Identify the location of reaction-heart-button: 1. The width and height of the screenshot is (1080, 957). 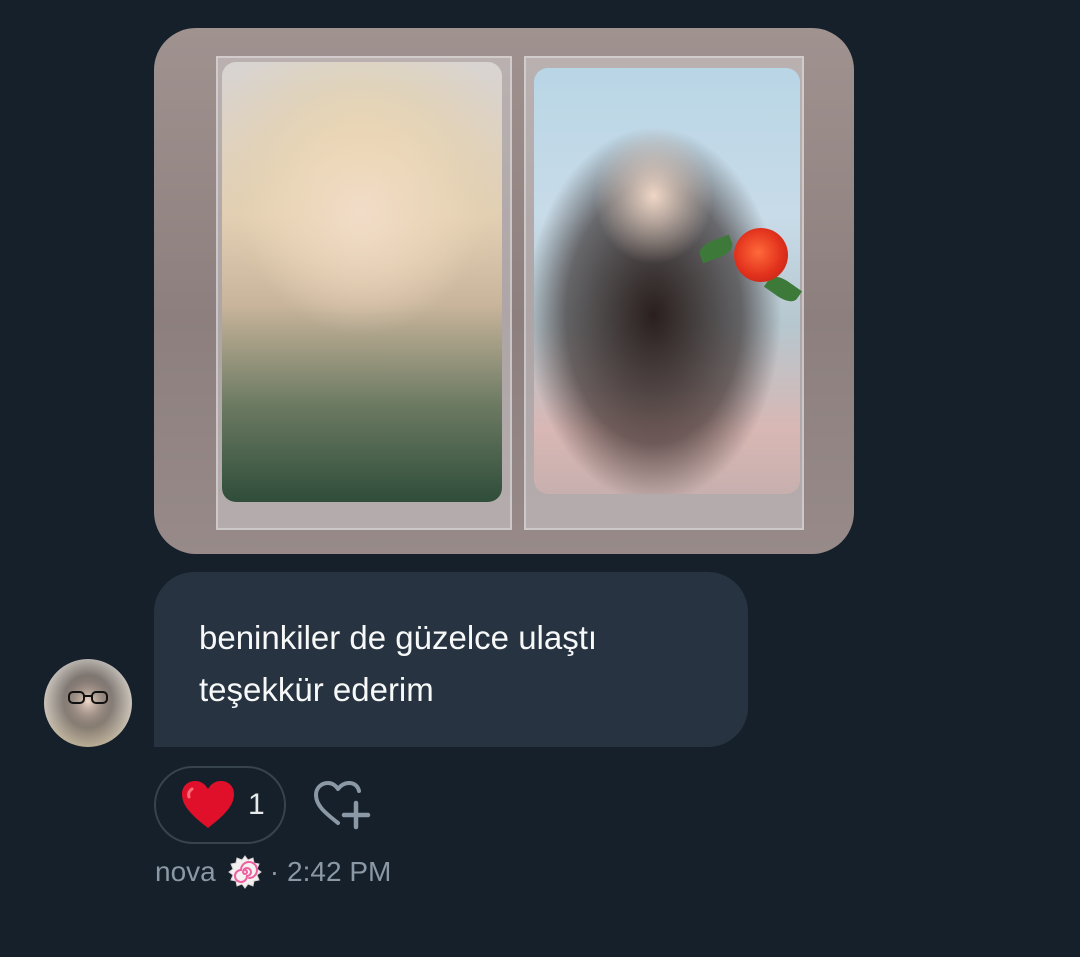
(220, 805).